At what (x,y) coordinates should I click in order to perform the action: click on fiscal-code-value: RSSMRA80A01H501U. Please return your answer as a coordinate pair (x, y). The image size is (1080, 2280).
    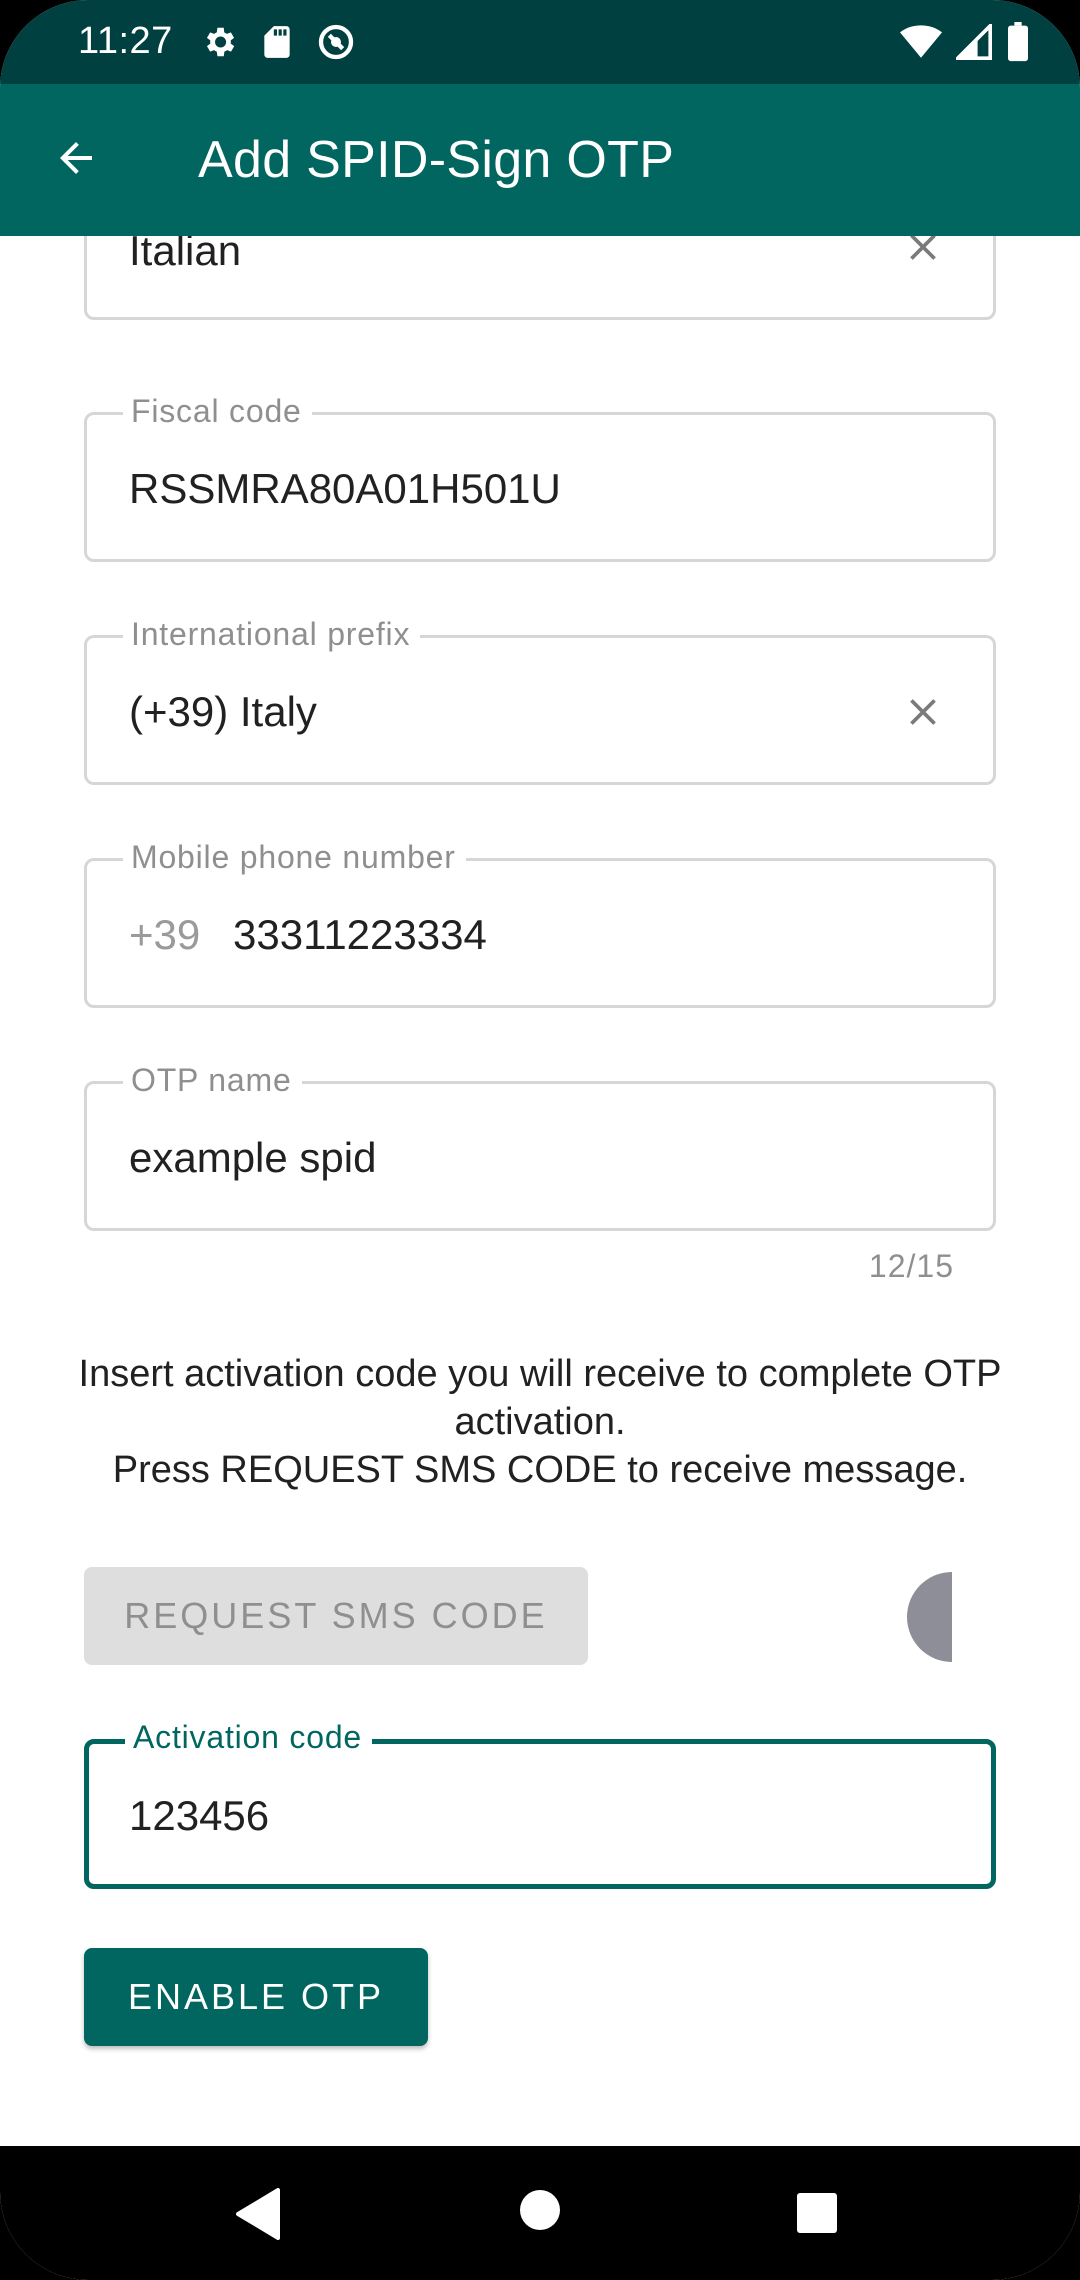
    Looking at the image, I should click on (345, 488).